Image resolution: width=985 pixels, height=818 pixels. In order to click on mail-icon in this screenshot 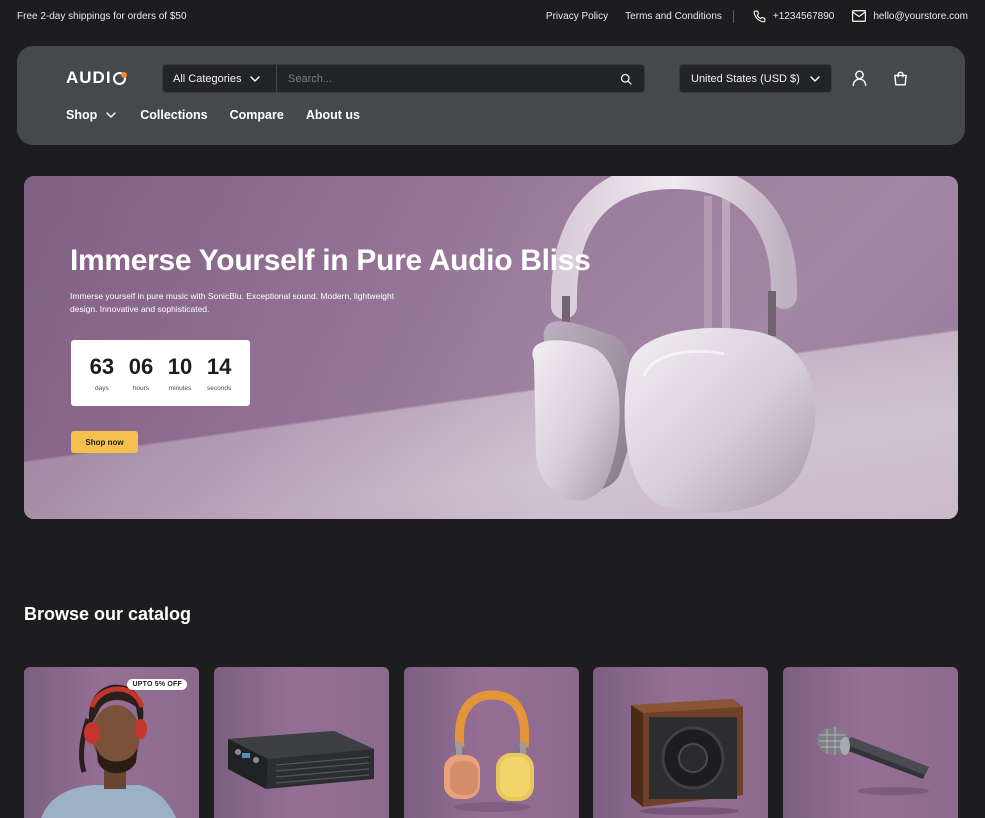, I will do `click(859, 16)`.